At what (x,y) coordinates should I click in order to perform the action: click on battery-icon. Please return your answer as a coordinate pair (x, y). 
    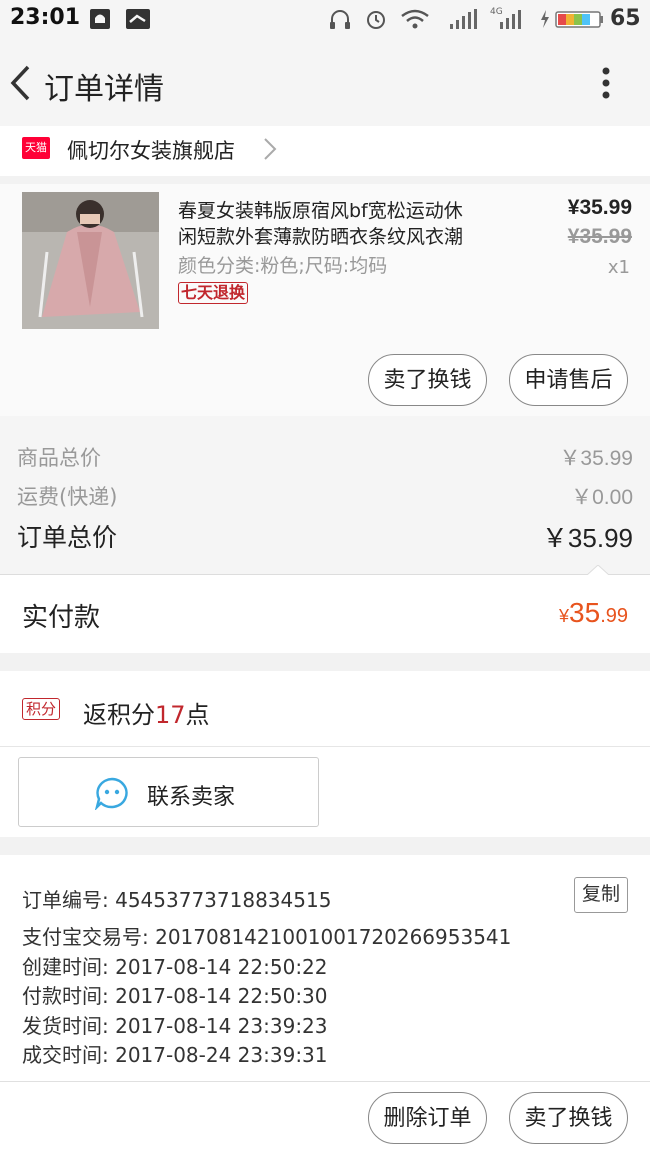
    Looking at the image, I should click on (572, 19).